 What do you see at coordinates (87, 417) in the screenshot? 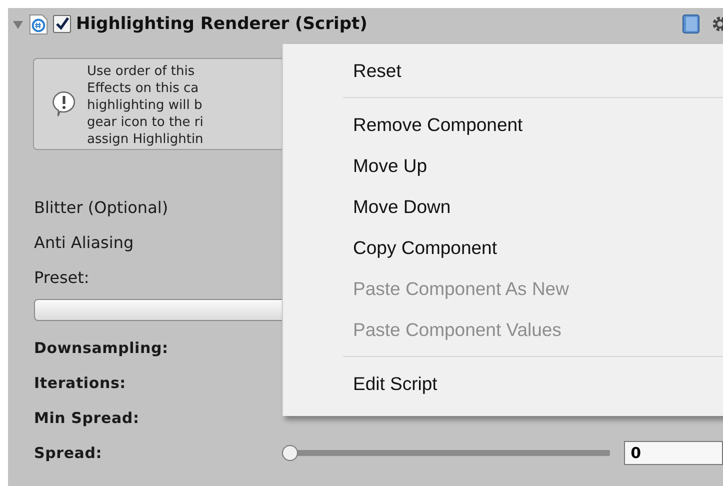
I see `field-label: Min Spread:` at bounding box center [87, 417].